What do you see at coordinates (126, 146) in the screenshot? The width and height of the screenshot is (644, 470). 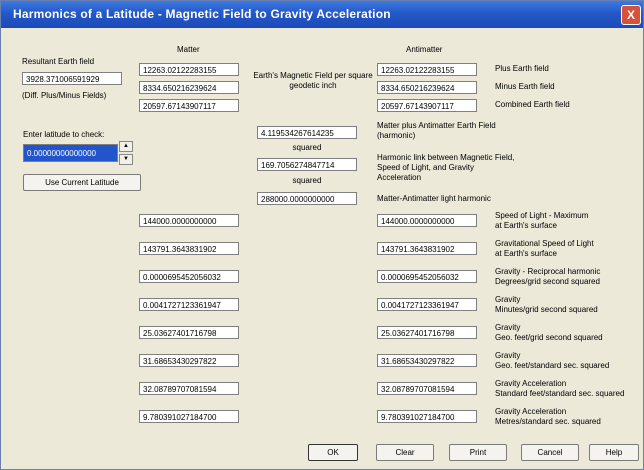 I see `spin-up-button: ▲` at bounding box center [126, 146].